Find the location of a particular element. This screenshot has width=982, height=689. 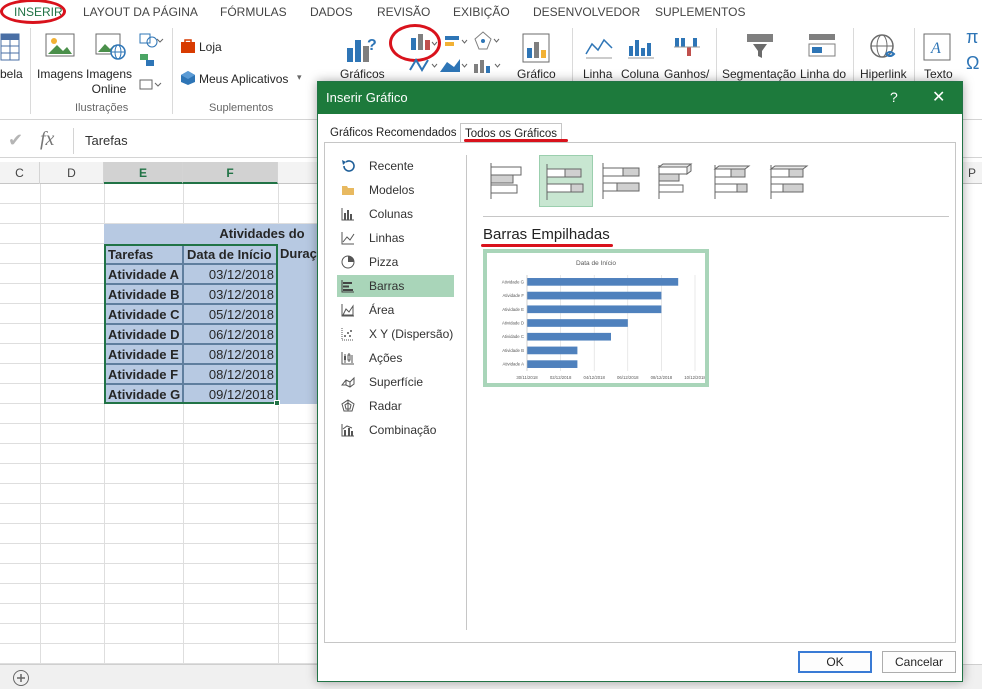

table-row-date: 06/12/2018 is located at coordinates (230, 334).